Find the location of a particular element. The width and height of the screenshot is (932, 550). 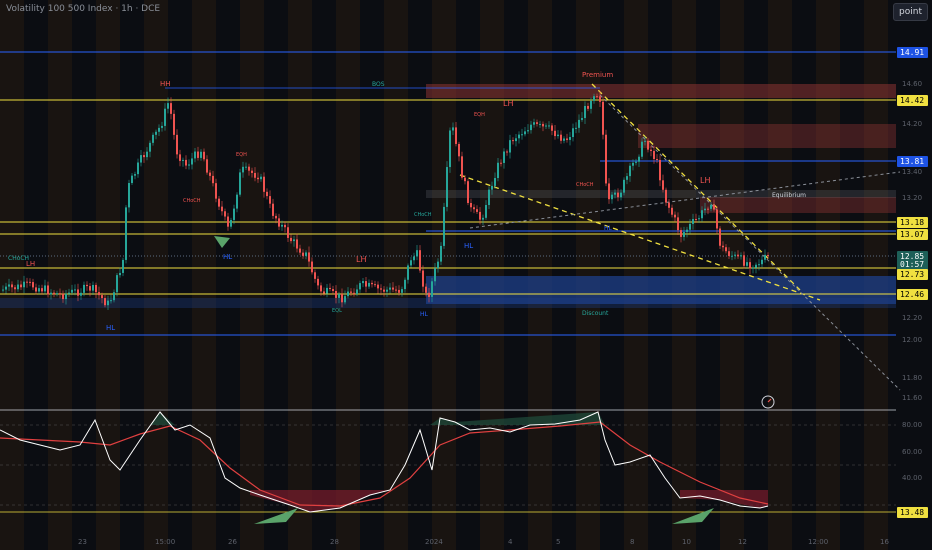

time-axis-label: 2024 is located at coordinates (434, 542).